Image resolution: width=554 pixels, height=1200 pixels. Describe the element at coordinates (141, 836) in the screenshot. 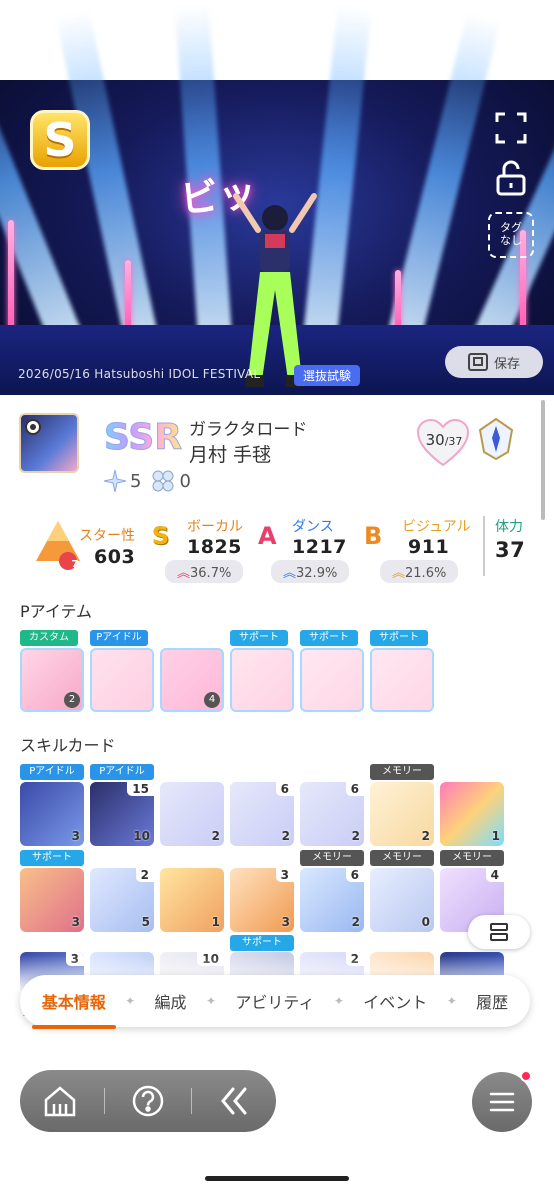

I see `skill-card-cost: 10` at that location.